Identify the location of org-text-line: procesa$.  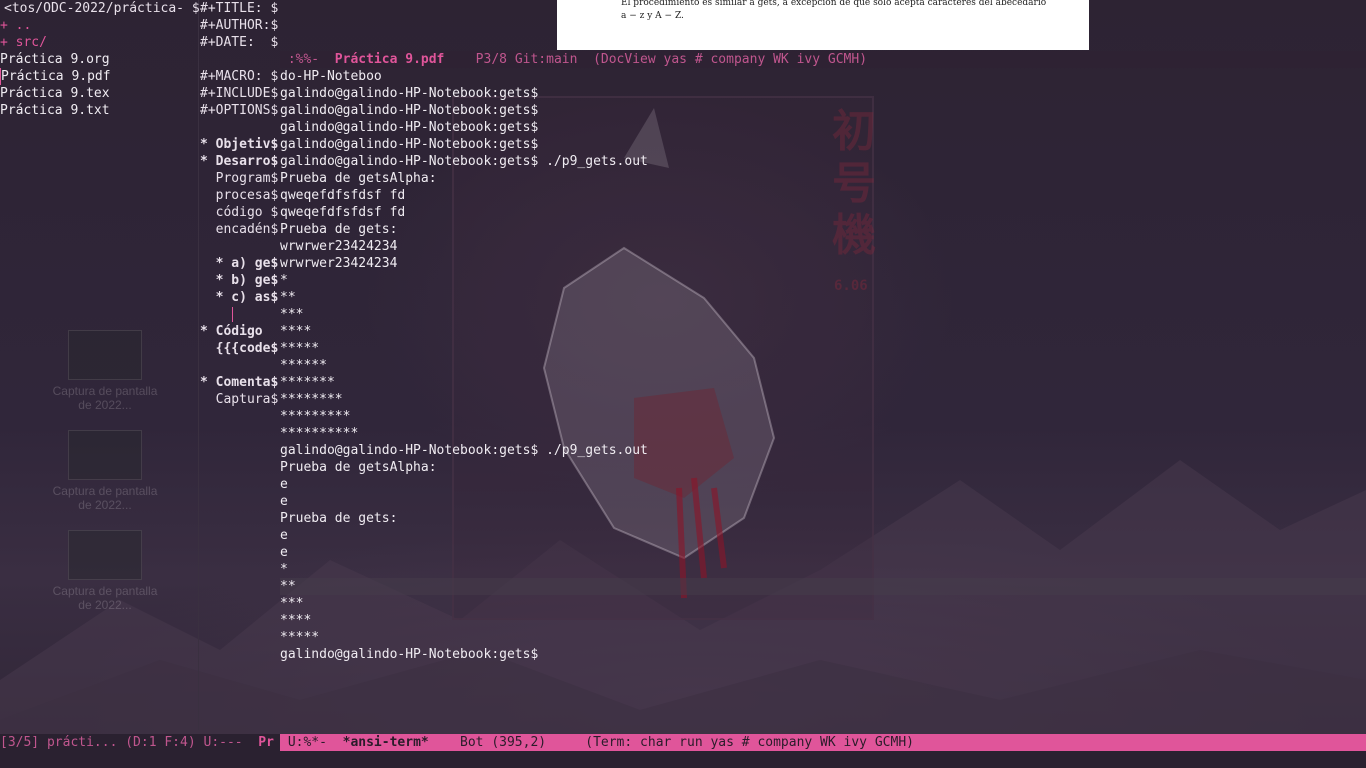
(239, 195).